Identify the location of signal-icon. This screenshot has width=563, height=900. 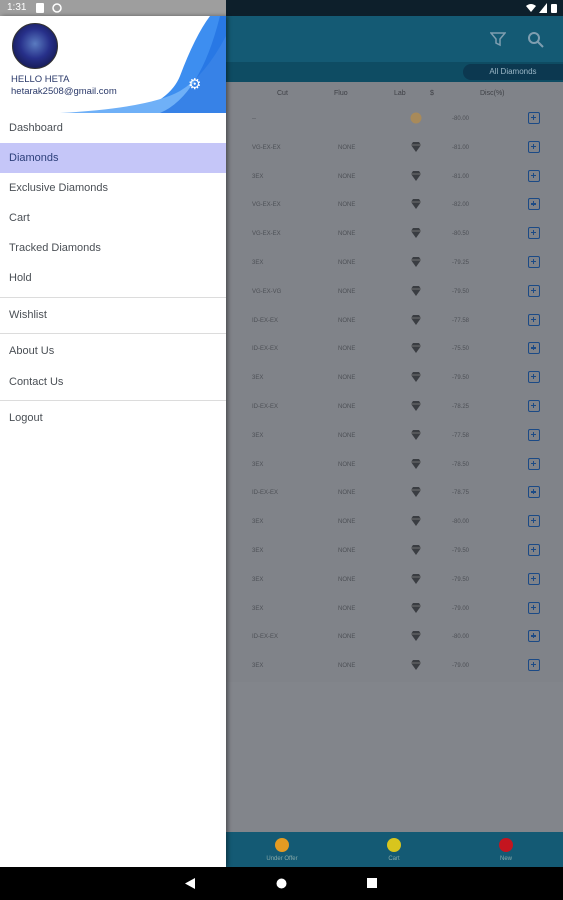
(543, 8).